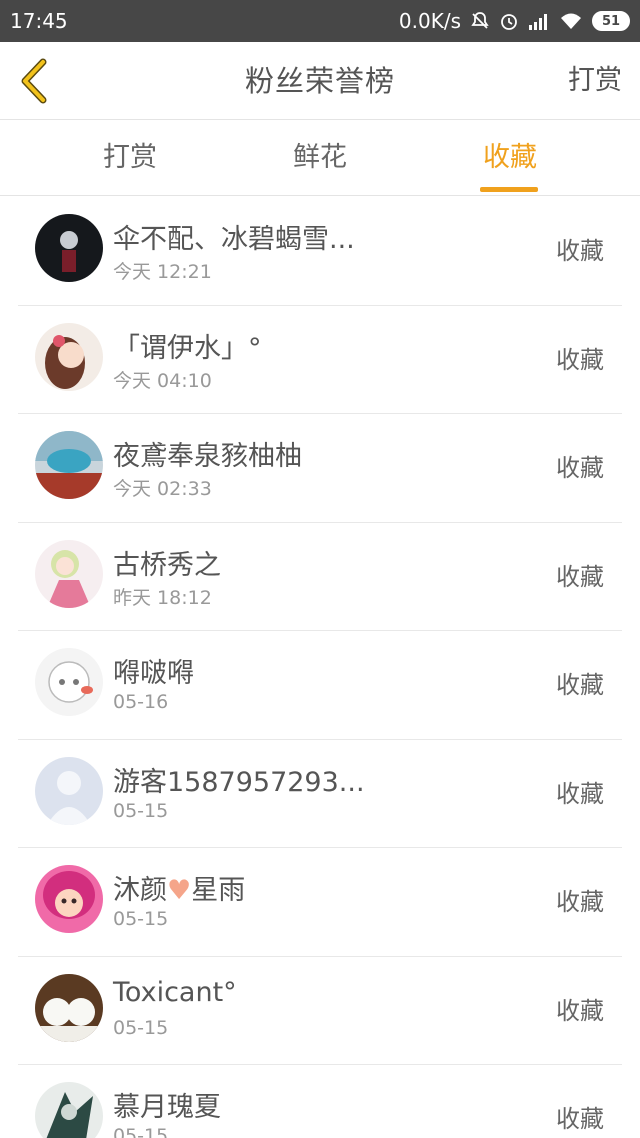 This screenshot has height=1138, width=640. Describe the element at coordinates (162, 489) in the screenshot. I see `fan-time: 今天 02:33` at that location.